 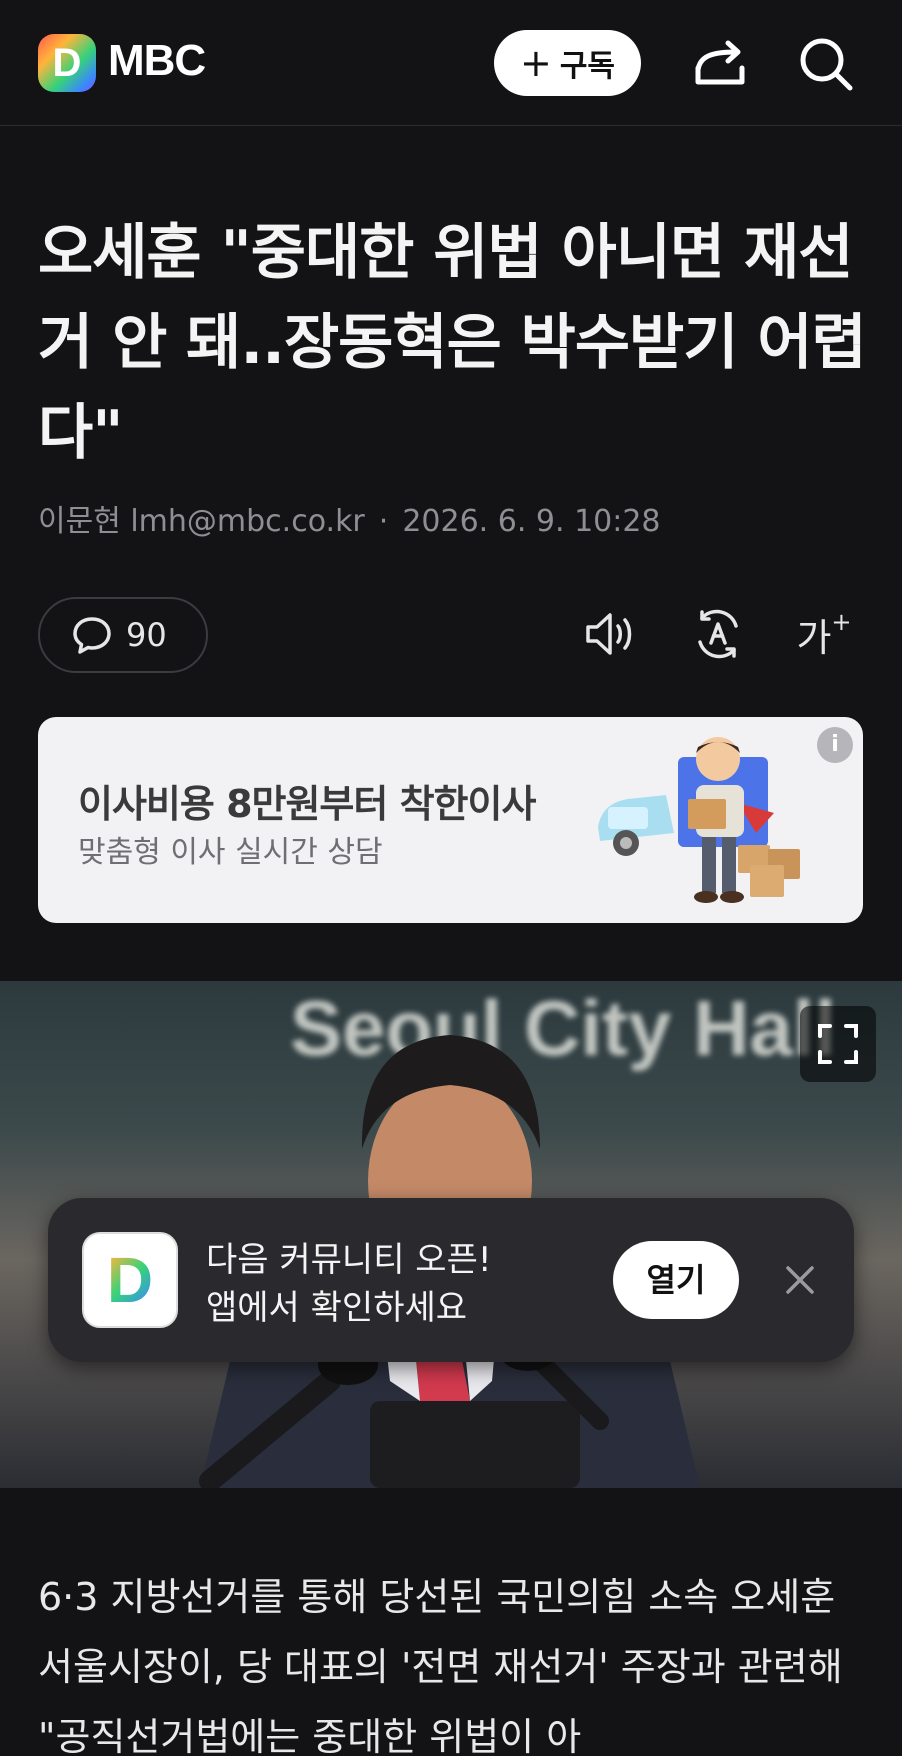 What do you see at coordinates (452, 343) in the screenshot?
I see `article-title: 오세훈 "중대한 위법 아니면 재선거 안 돼..장동혁은 박수받기 어렵다"` at bounding box center [452, 343].